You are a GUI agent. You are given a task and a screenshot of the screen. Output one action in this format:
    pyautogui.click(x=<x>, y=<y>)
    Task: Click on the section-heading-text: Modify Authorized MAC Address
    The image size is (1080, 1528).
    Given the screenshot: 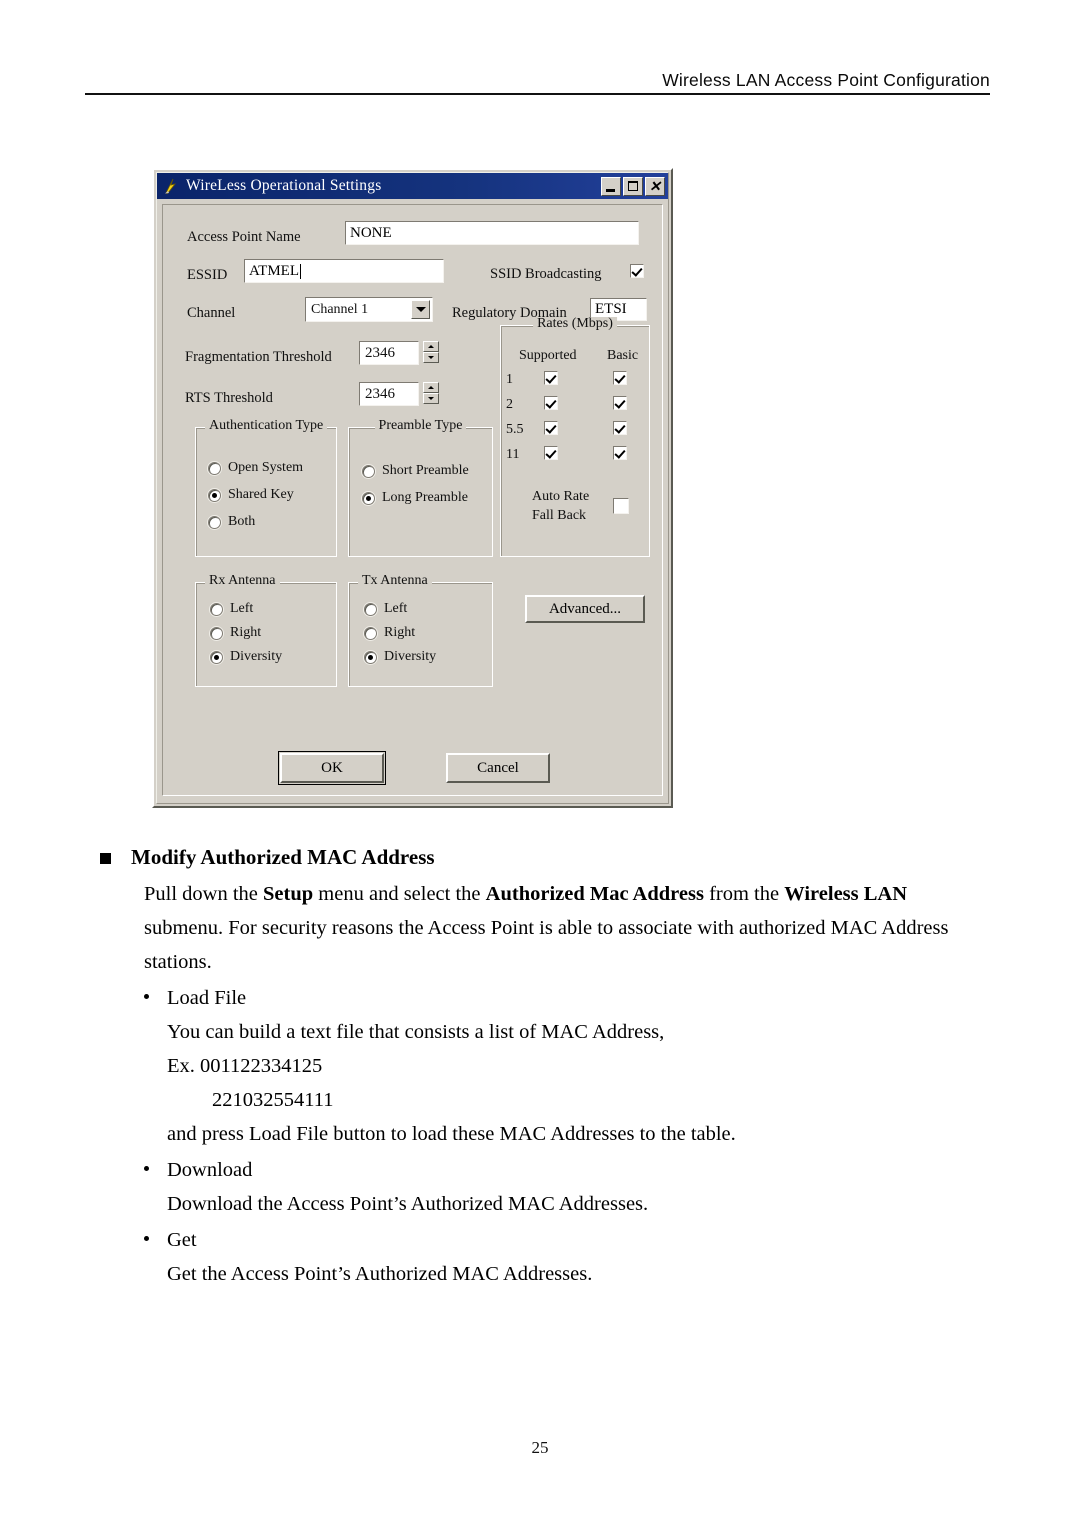 What is the action you would take?
    pyautogui.click(x=283, y=857)
    